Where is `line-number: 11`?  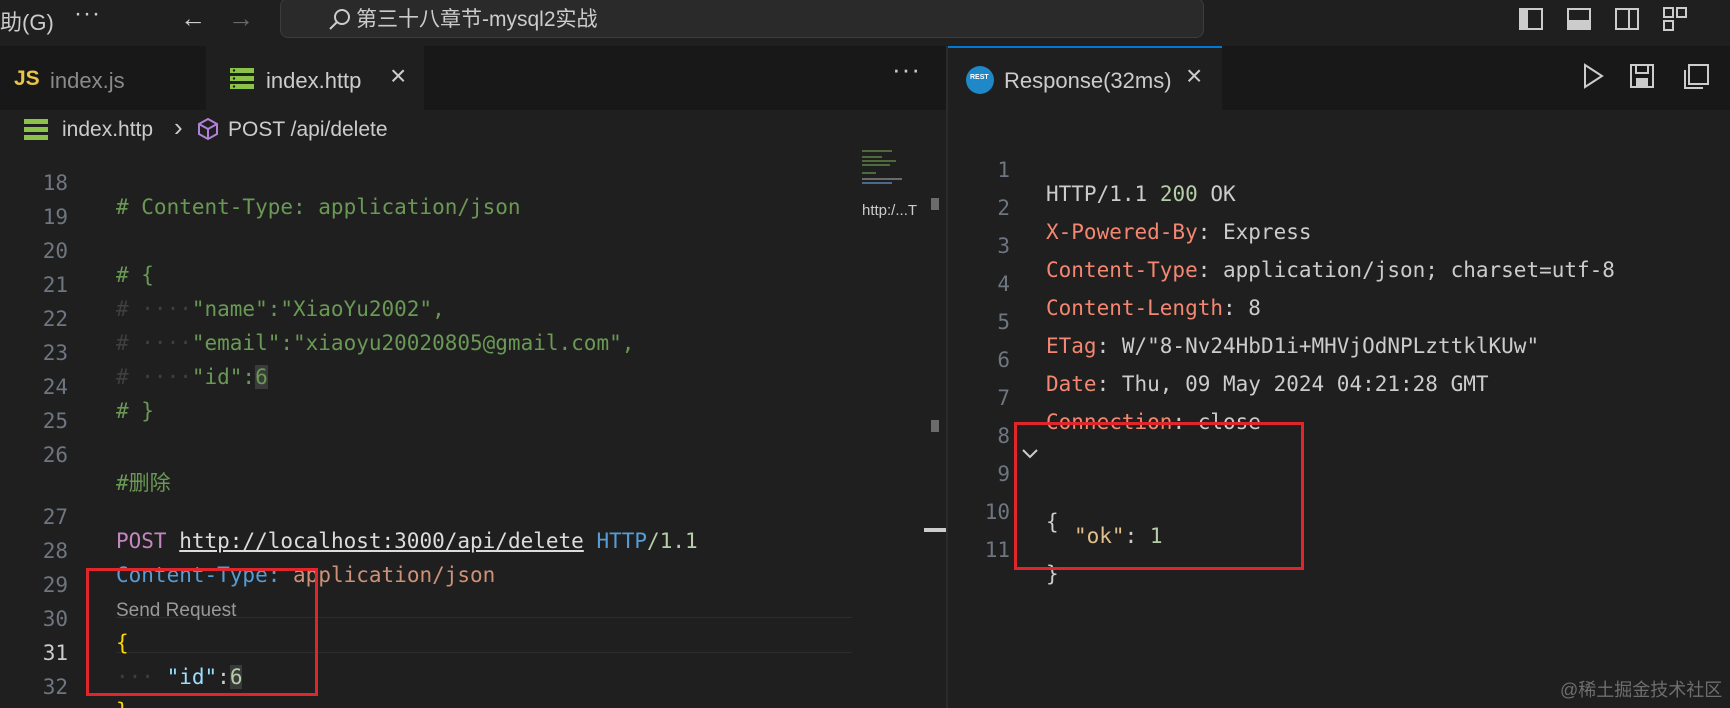 line-number: 11 is located at coordinates (997, 550).